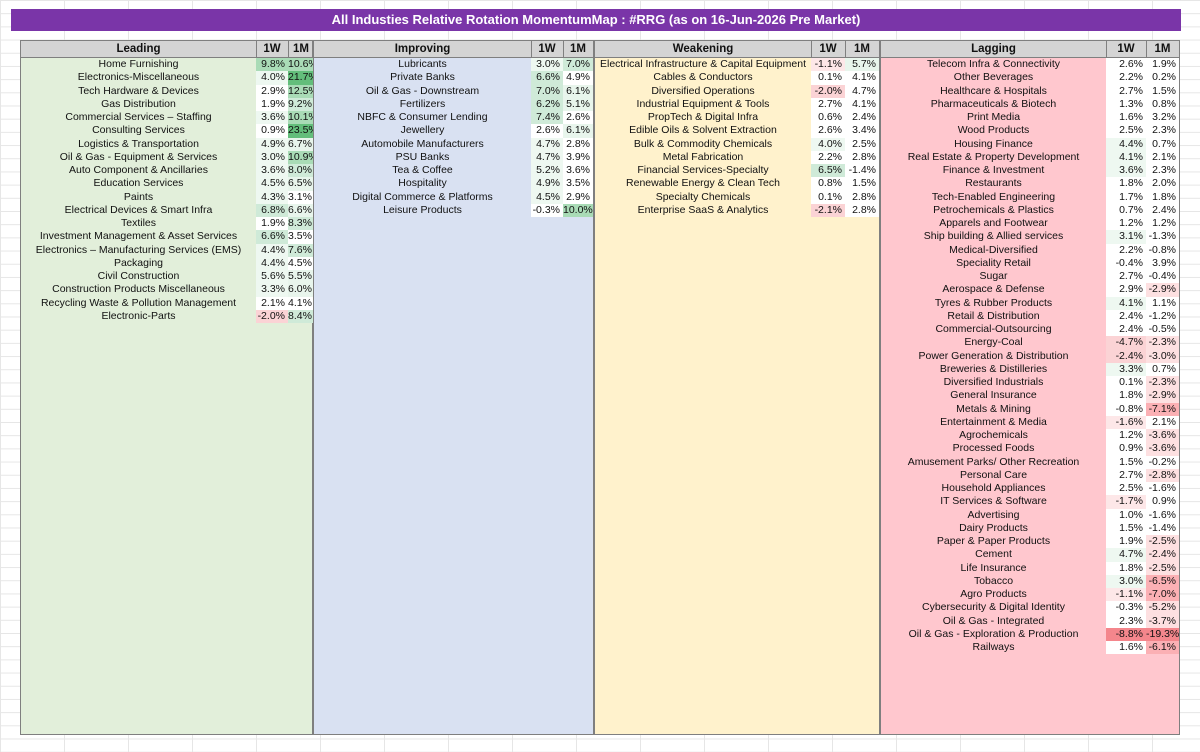 The width and height of the screenshot is (1200, 752). Describe the element at coordinates (828, 49) in the screenshot. I see `weakening-1w-header: 1W` at that location.